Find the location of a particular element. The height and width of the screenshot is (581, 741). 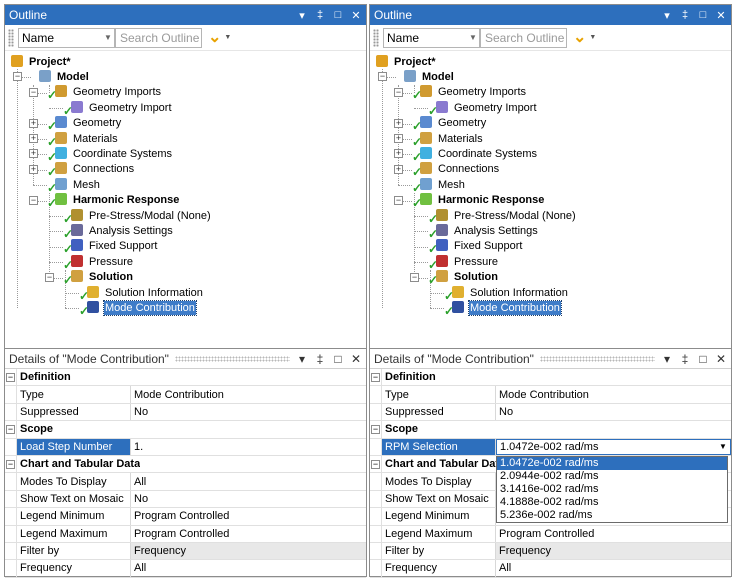

rpm-option: 5.236e-002 rad/ms is located at coordinates (612, 515).